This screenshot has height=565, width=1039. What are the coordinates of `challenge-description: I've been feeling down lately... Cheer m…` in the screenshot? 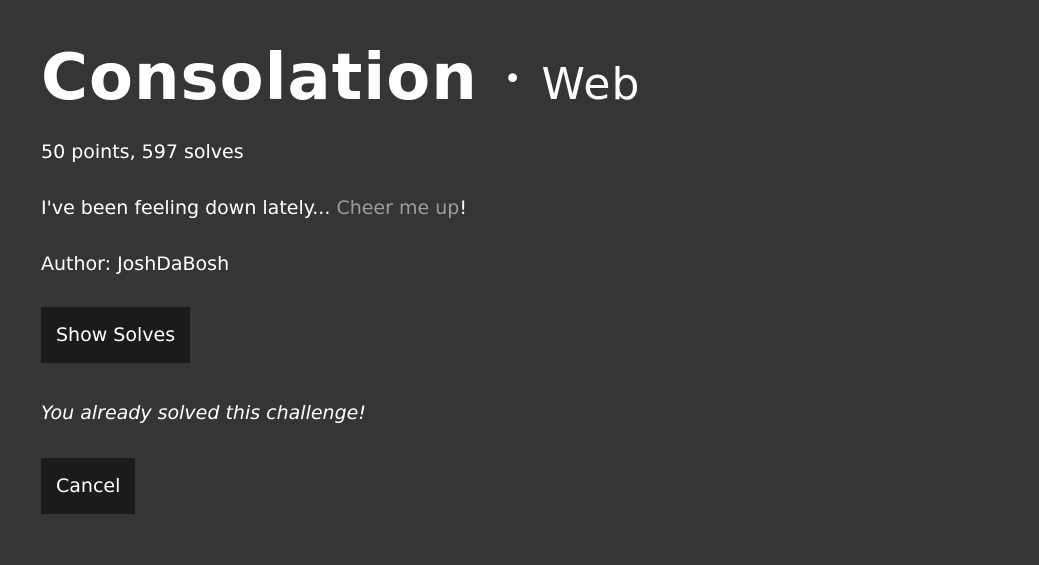 It's located at (540, 208).